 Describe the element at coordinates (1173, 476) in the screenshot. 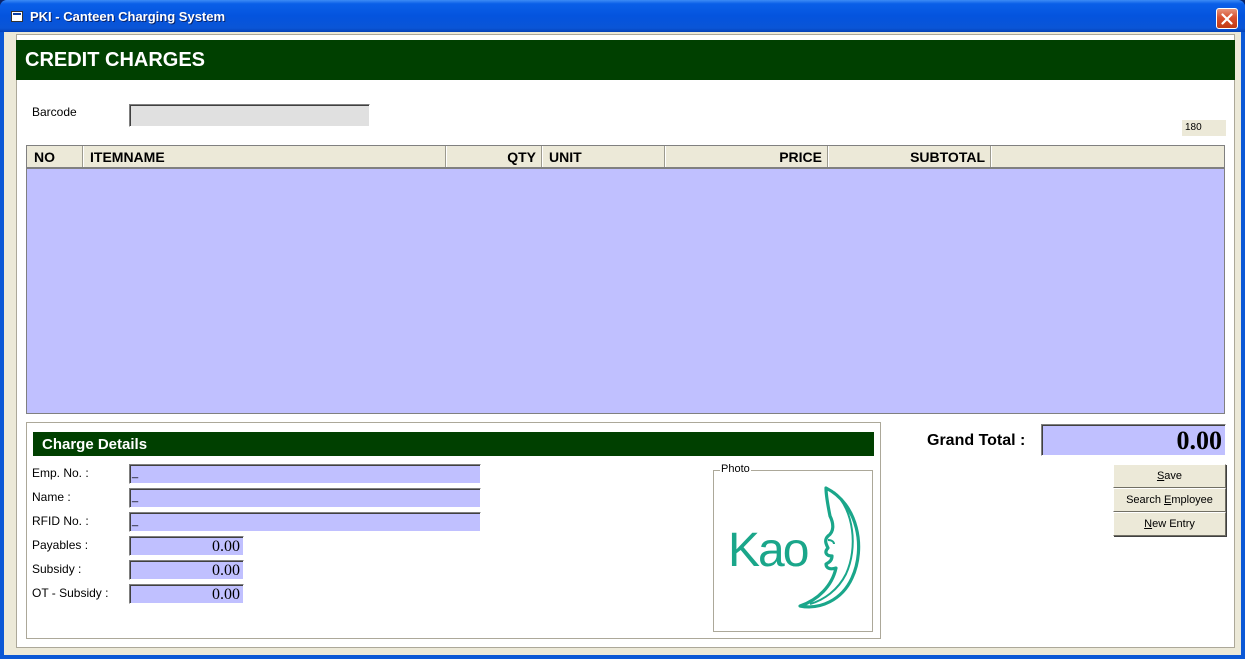

I see `save-button-post: ave` at that location.